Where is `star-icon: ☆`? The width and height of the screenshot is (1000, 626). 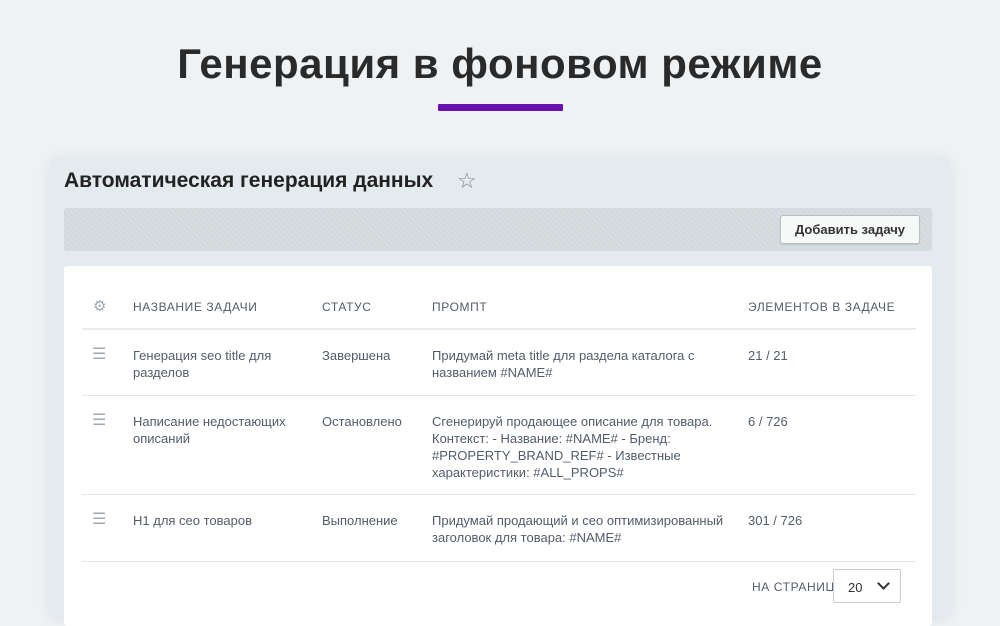
star-icon: ☆ is located at coordinates (467, 181).